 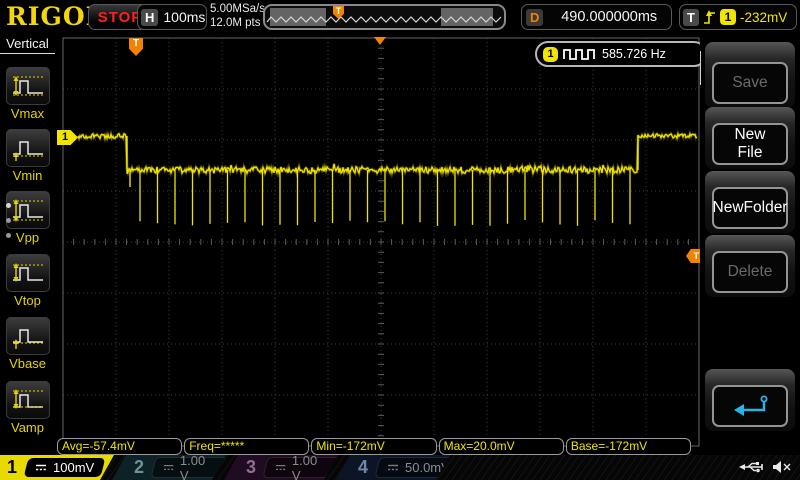 What do you see at coordinates (628, 446) in the screenshot?
I see `measurement-base: Base=-172mV` at bounding box center [628, 446].